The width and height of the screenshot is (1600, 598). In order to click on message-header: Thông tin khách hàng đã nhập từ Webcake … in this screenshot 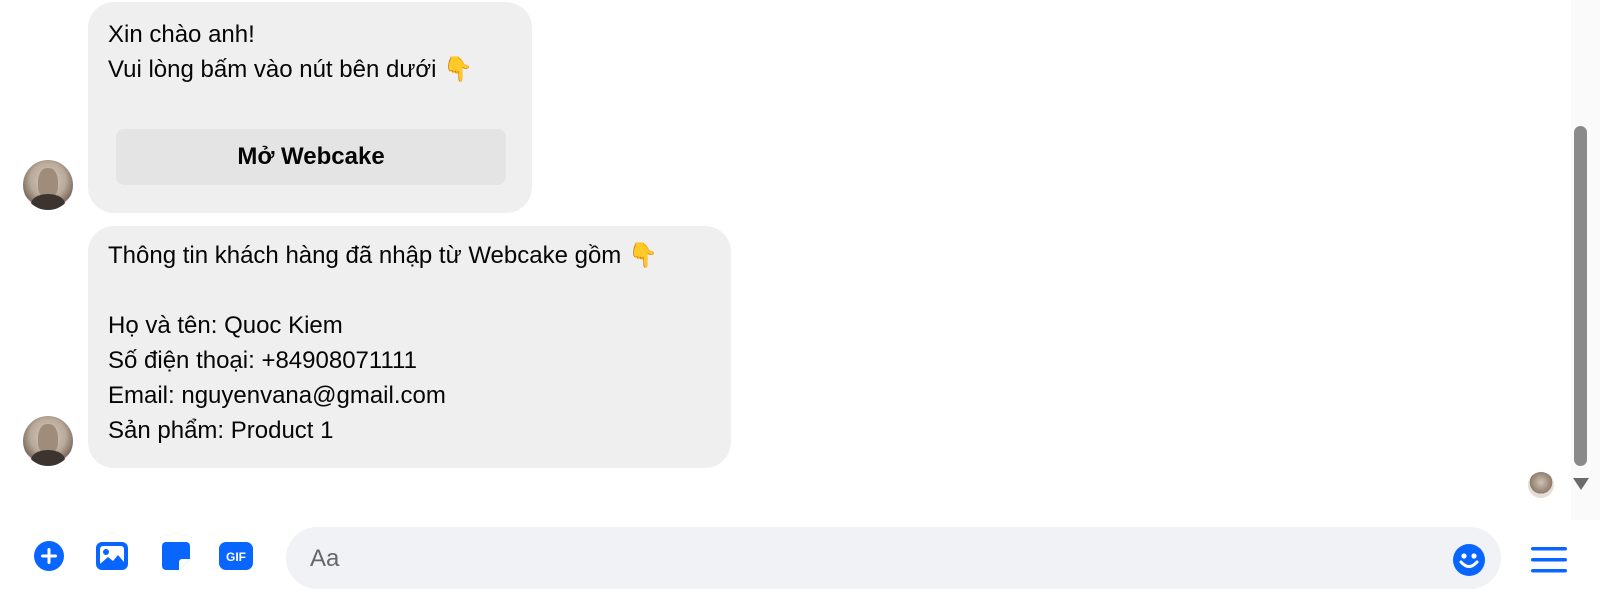, I will do `click(383, 255)`.